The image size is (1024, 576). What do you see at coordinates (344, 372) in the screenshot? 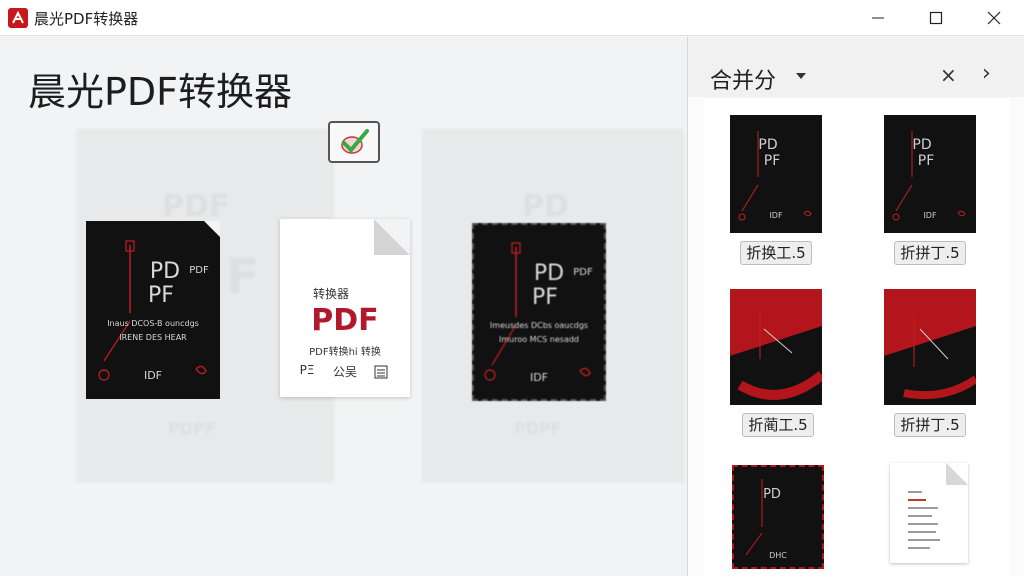
I see `doc-text: 公吴` at bounding box center [344, 372].